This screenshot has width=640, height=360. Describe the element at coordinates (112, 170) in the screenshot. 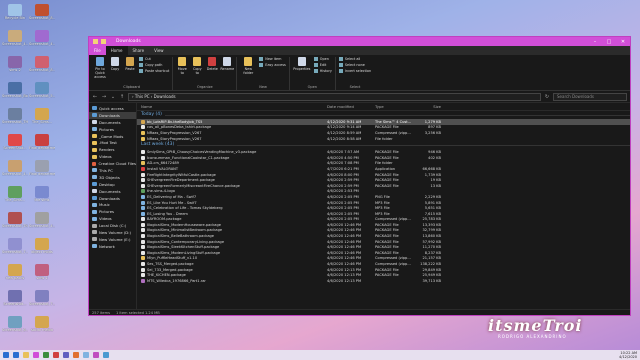

I see `nav-item: This PC` at that location.